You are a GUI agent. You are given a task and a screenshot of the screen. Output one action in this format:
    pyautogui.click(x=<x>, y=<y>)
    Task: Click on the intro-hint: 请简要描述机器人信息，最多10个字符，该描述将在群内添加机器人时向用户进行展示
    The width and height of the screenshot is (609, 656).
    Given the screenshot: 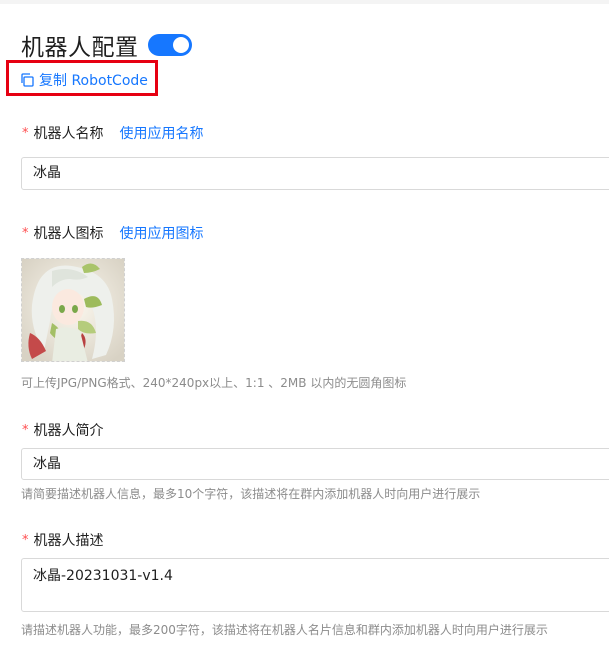 What is the action you would take?
    pyautogui.click(x=251, y=494)
    